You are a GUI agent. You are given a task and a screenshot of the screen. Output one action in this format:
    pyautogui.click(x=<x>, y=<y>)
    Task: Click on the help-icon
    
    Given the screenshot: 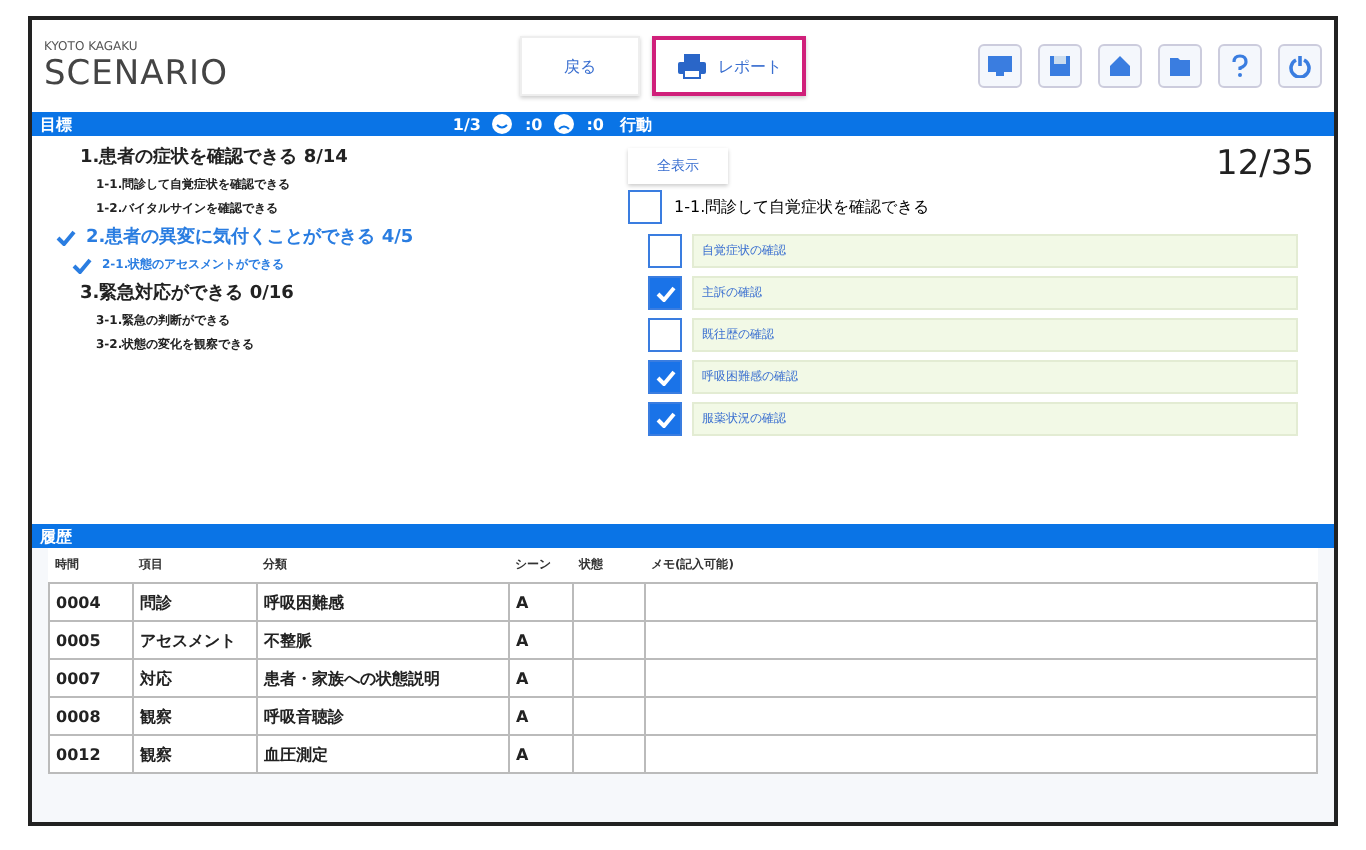 What is the action you would take?
    pyautogui.click(x=1240, y=66)
    